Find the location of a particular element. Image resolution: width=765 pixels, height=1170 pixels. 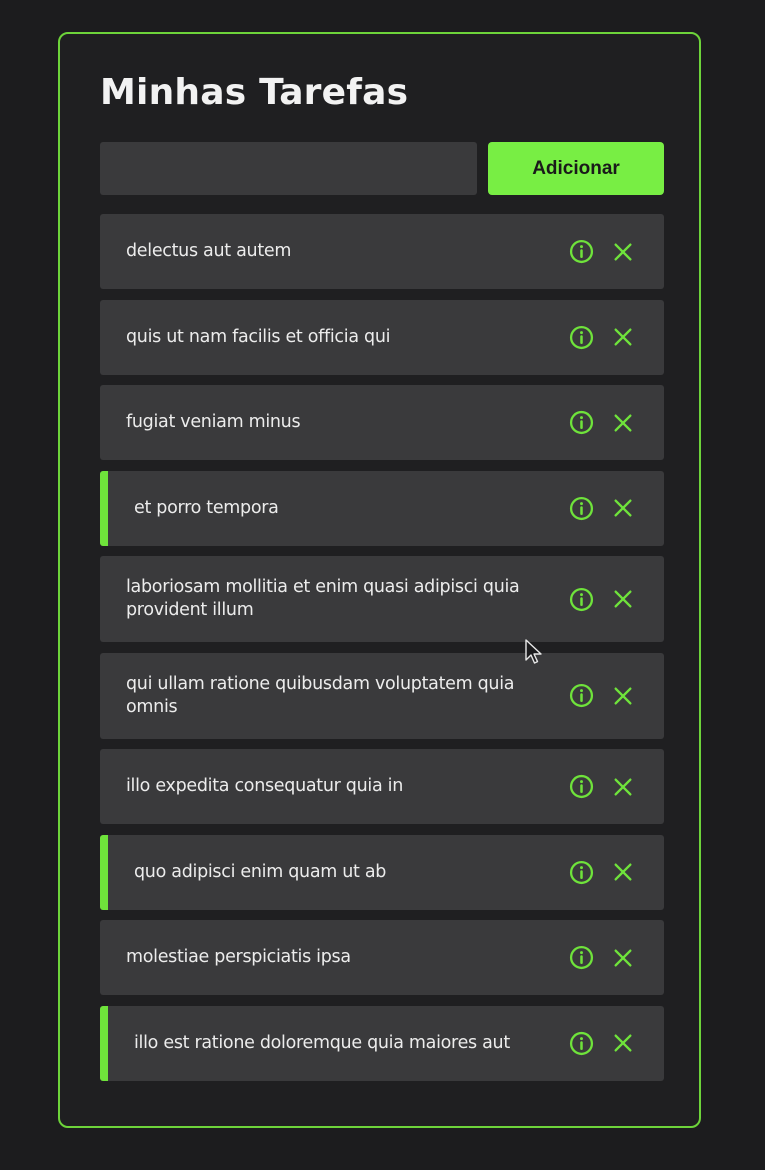

task-text: et porro tempora is located at coordinates (334, 508).